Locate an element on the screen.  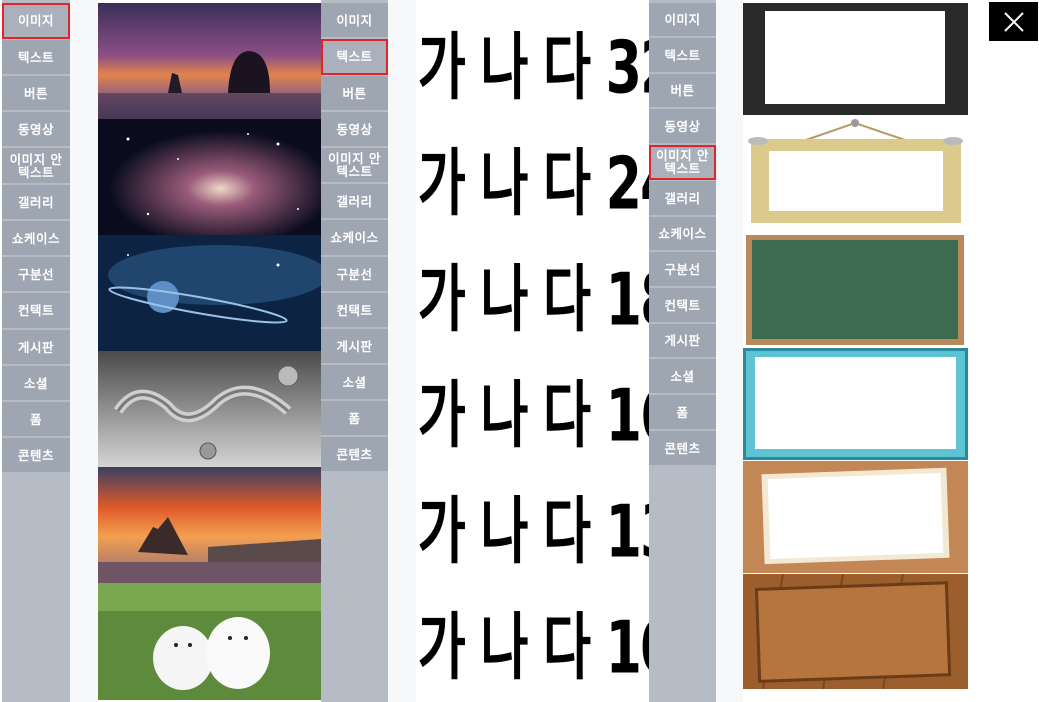
menu-item-label: 이미지 안 텍스트 is located at coordinates (36, 165).